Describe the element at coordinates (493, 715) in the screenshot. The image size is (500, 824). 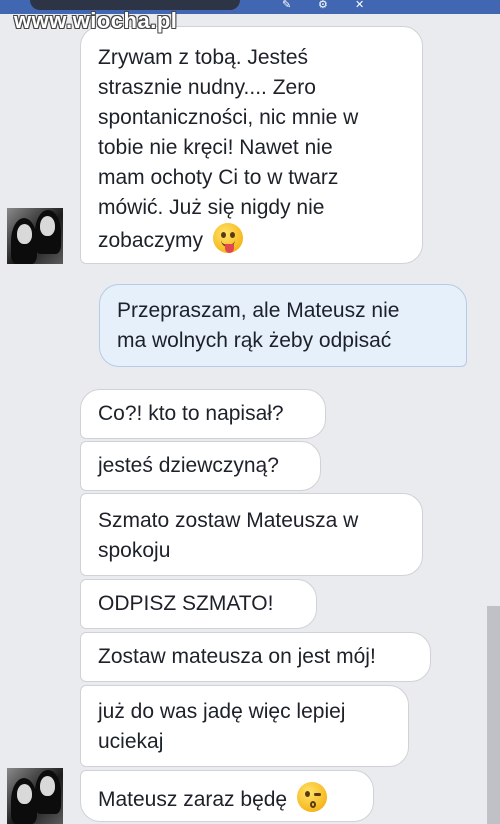
I see `scrollbar-thumb` at that location.